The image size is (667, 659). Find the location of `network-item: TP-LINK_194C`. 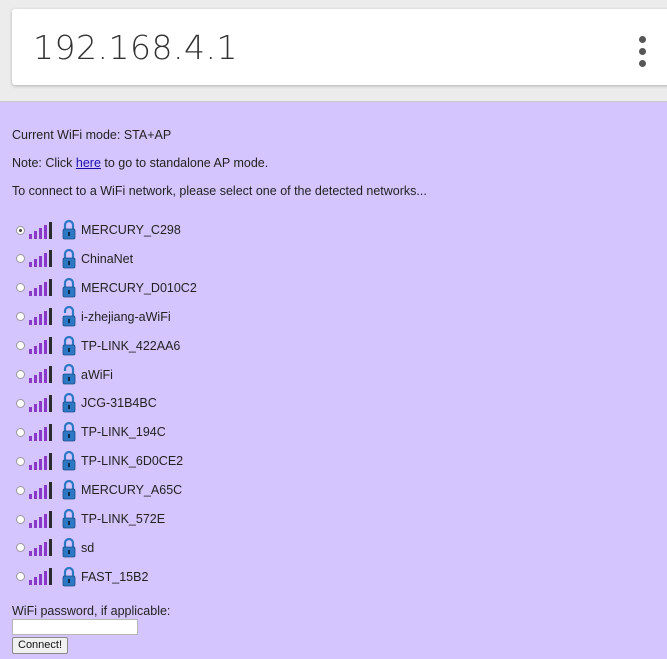

network-item: TP-LINK_194C is located at coordinates (91, 432).